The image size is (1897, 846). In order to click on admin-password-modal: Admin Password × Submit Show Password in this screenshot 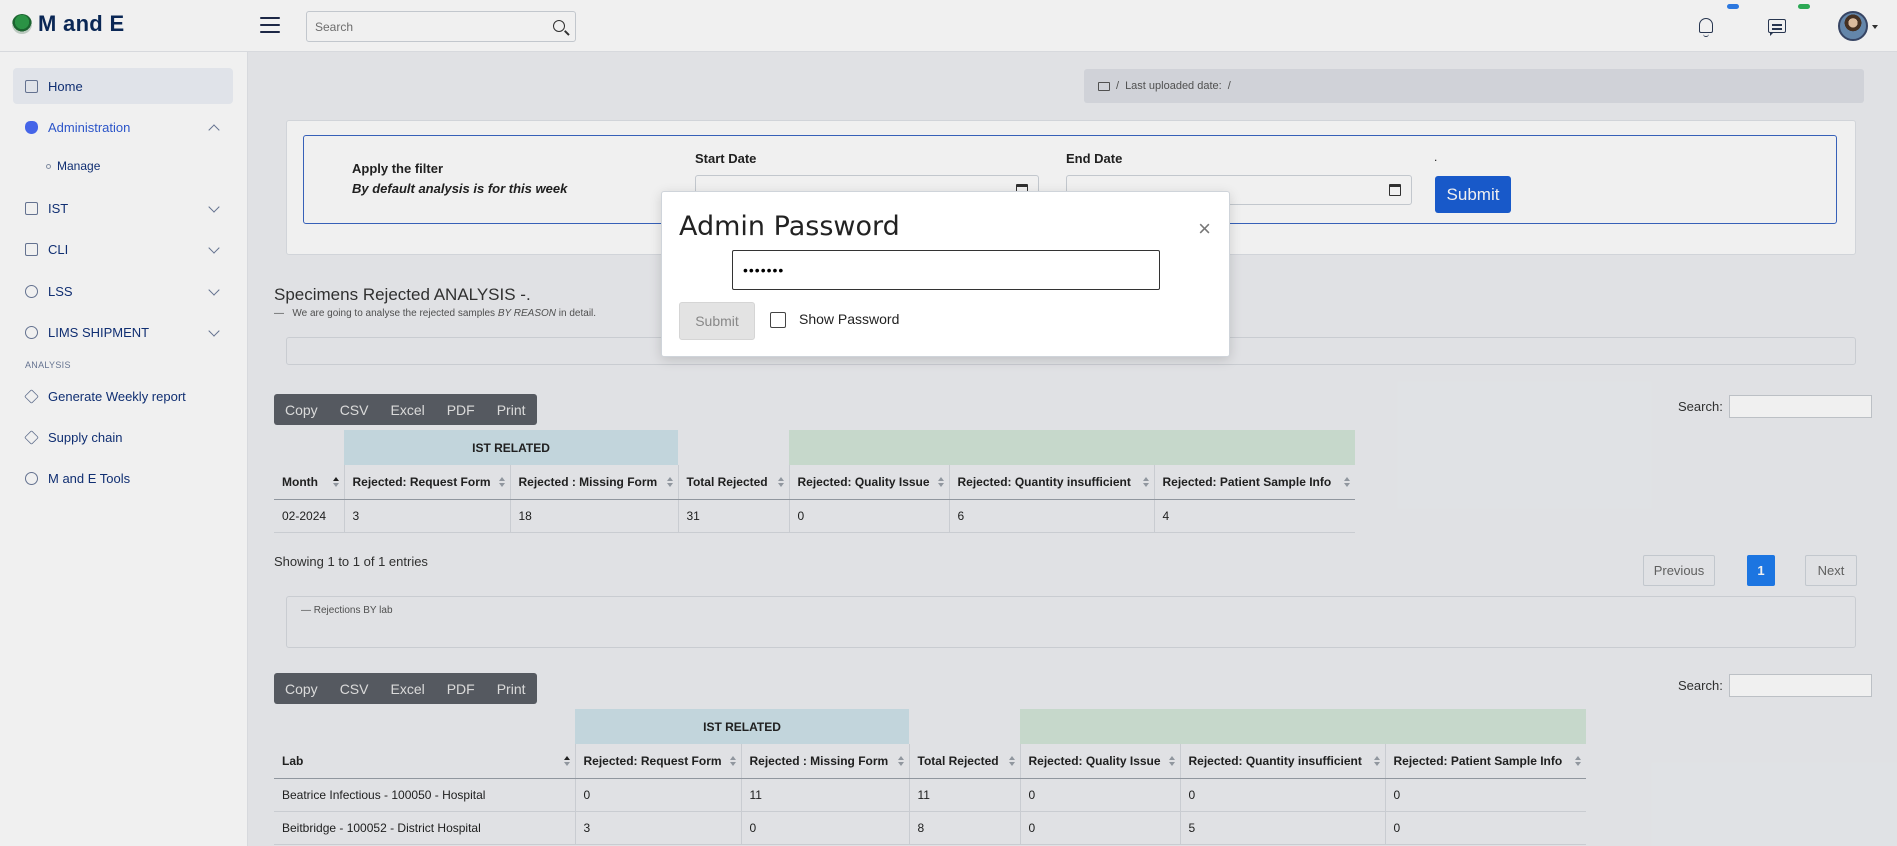, I will do `click(945, 274)`.